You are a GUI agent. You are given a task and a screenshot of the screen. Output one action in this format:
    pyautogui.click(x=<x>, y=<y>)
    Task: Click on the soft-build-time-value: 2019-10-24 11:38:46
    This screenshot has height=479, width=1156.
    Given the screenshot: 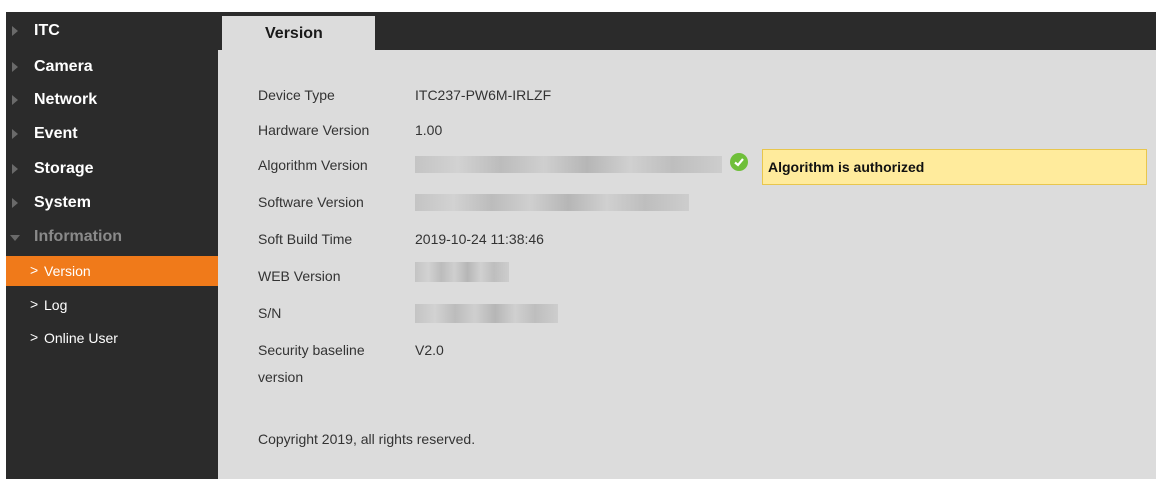 What is the action you would take?
    pyautogui.click(x=479, y=239)
    